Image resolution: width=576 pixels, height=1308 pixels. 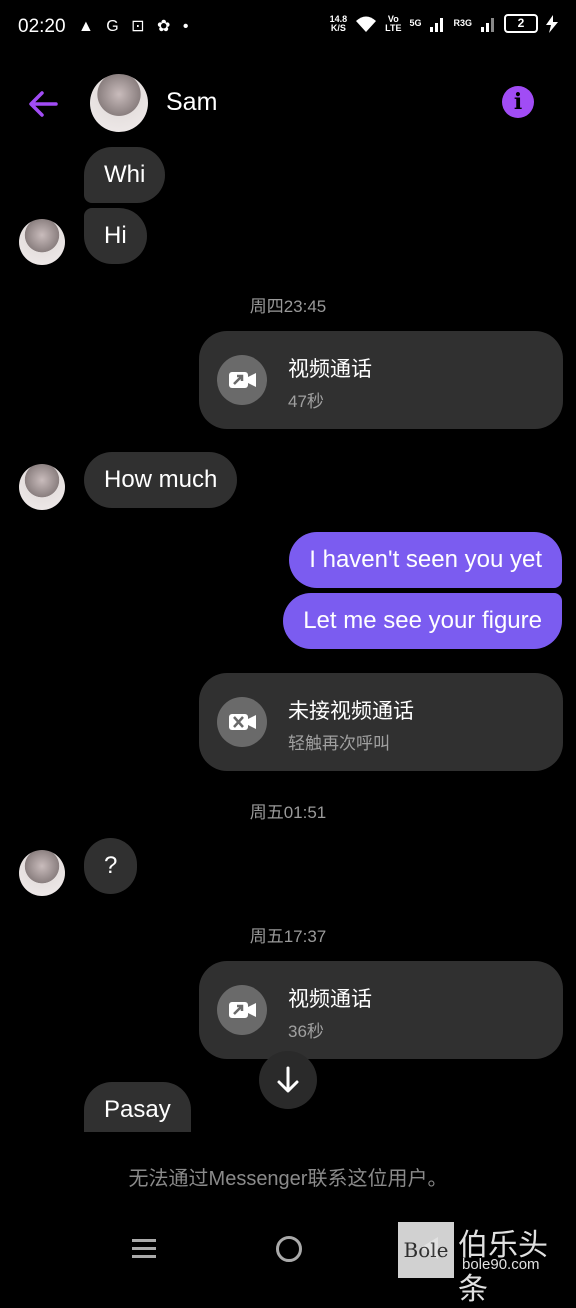 I want to click on missed-video-call-card: 未接视频通话 轻触再次呼叫, so click(x=381, y=722).